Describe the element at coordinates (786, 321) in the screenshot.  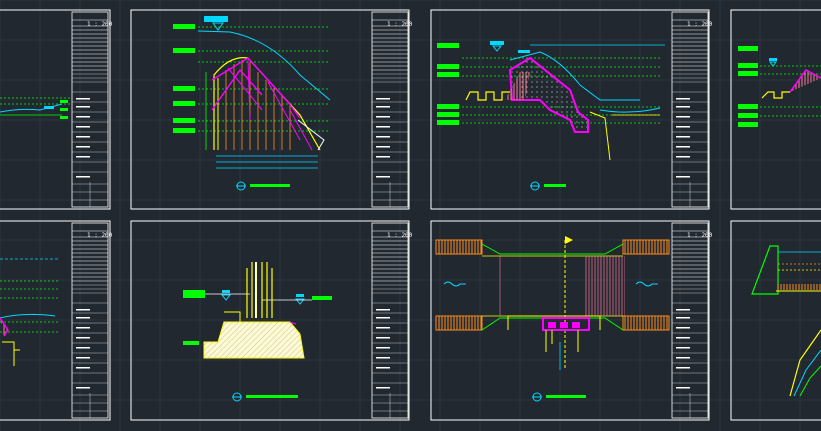
I see `wall-section-partial-drawing` at that location.